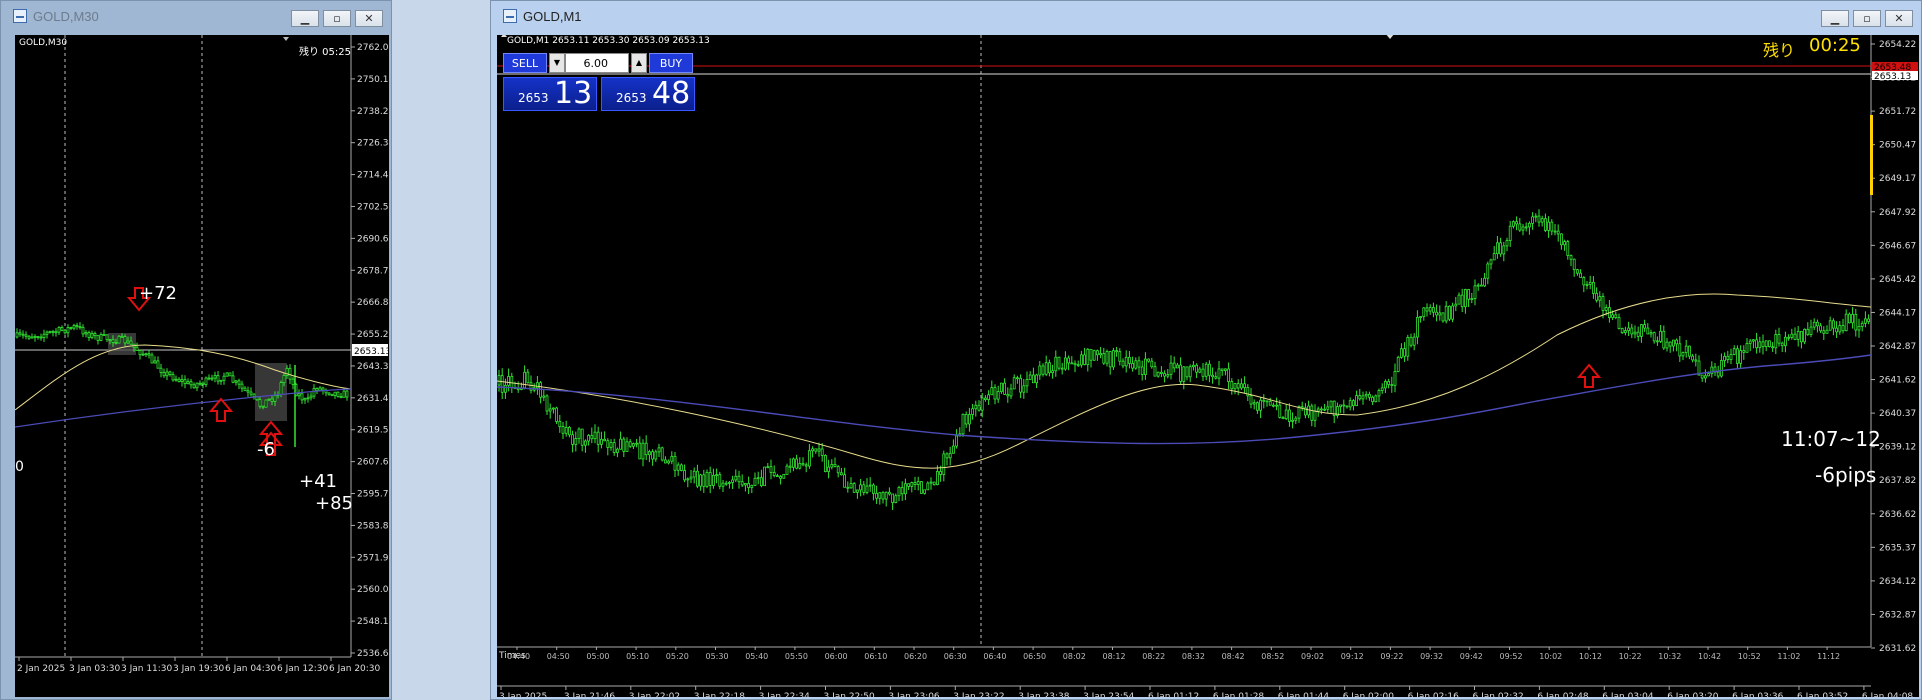  I want to click on price-tick-label: 2666.84, so click(373, 303).